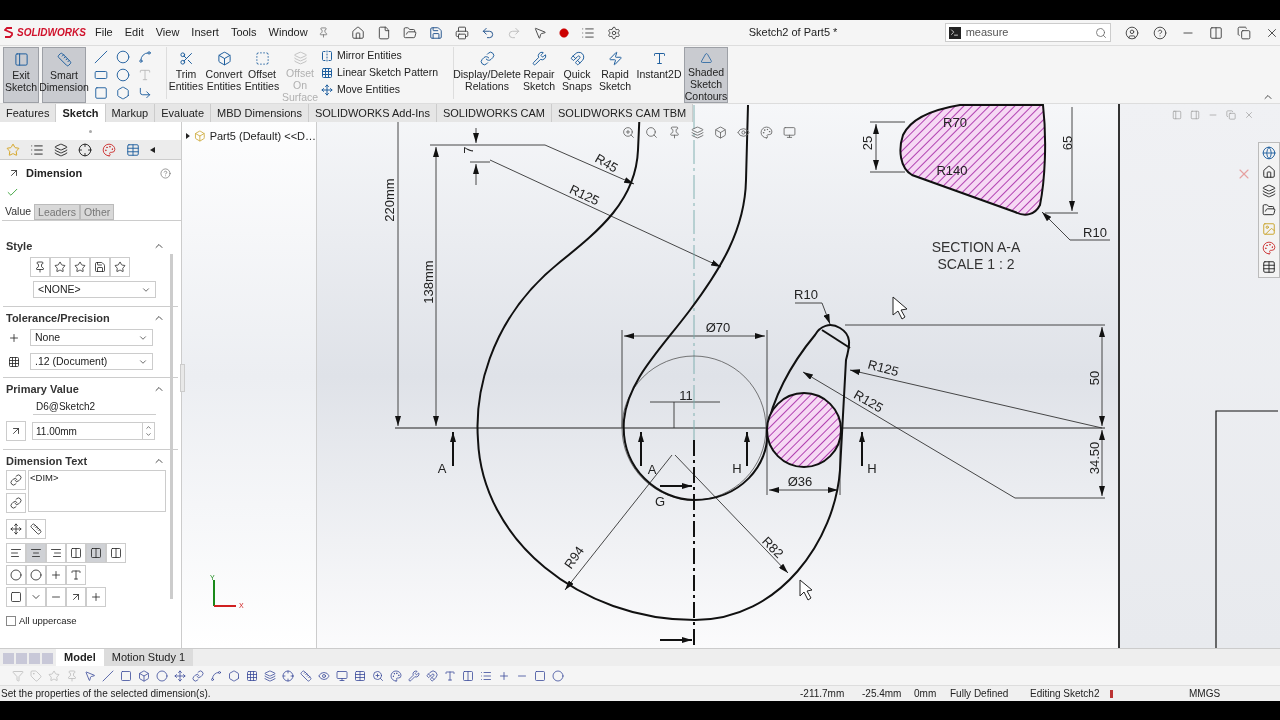 Image resolution: width=1280 pixels, height=720 pixels. Describe the element at coordinates (323, 32) in the screenshot. I see `pin-icon` at that location.